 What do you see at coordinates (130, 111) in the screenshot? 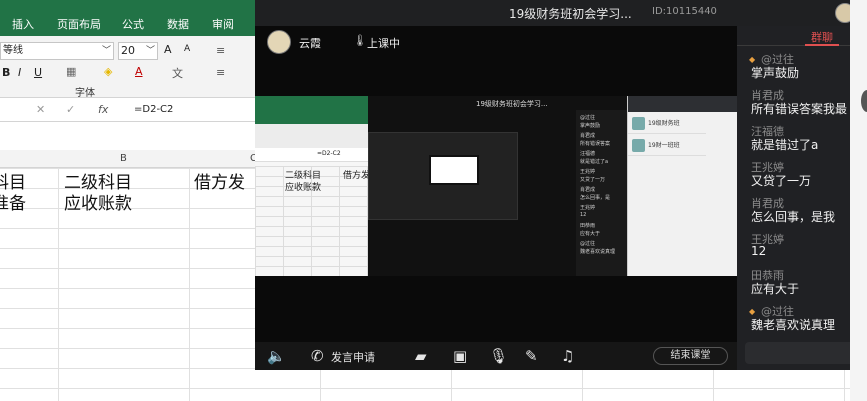
I see `formula-bar: ✕ ✓ fx =D2-C2` at bounding box center [130, 111].